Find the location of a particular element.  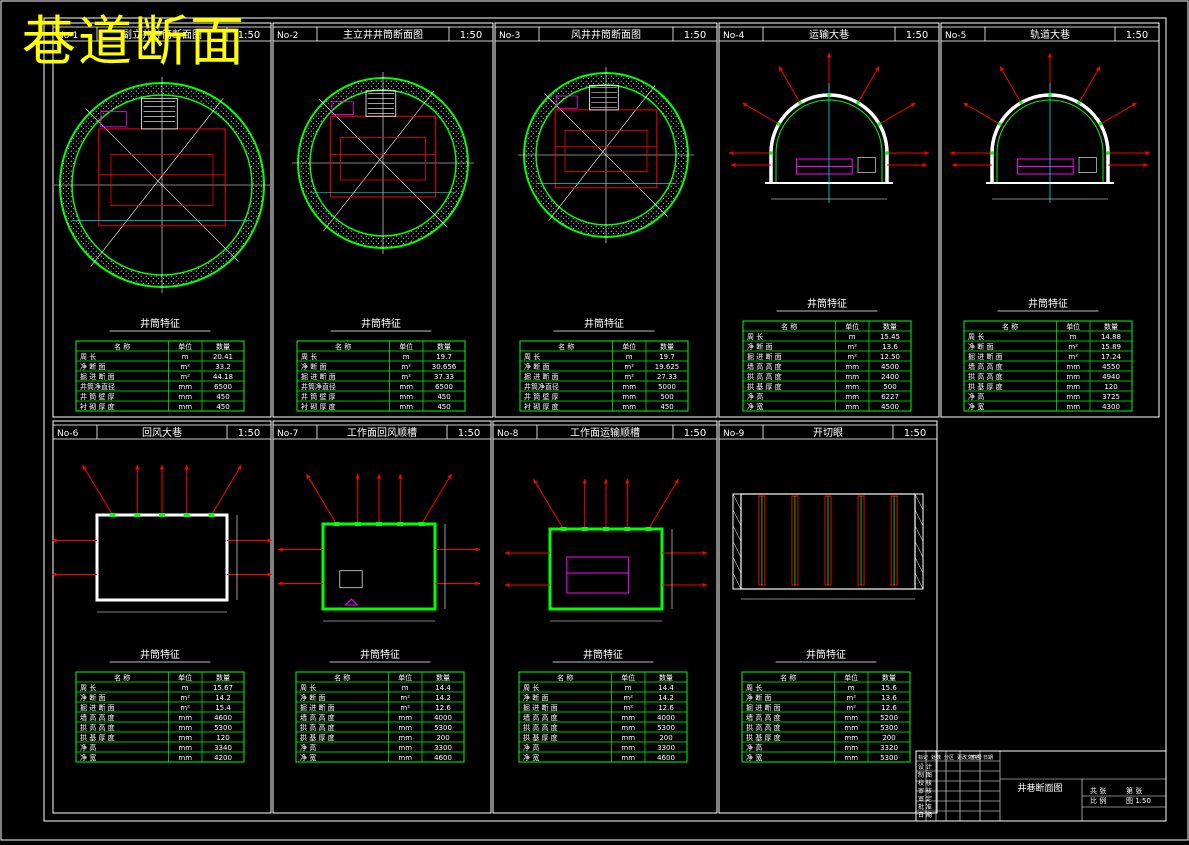

table-cell: 3300 is located at coordinates (666, 748).